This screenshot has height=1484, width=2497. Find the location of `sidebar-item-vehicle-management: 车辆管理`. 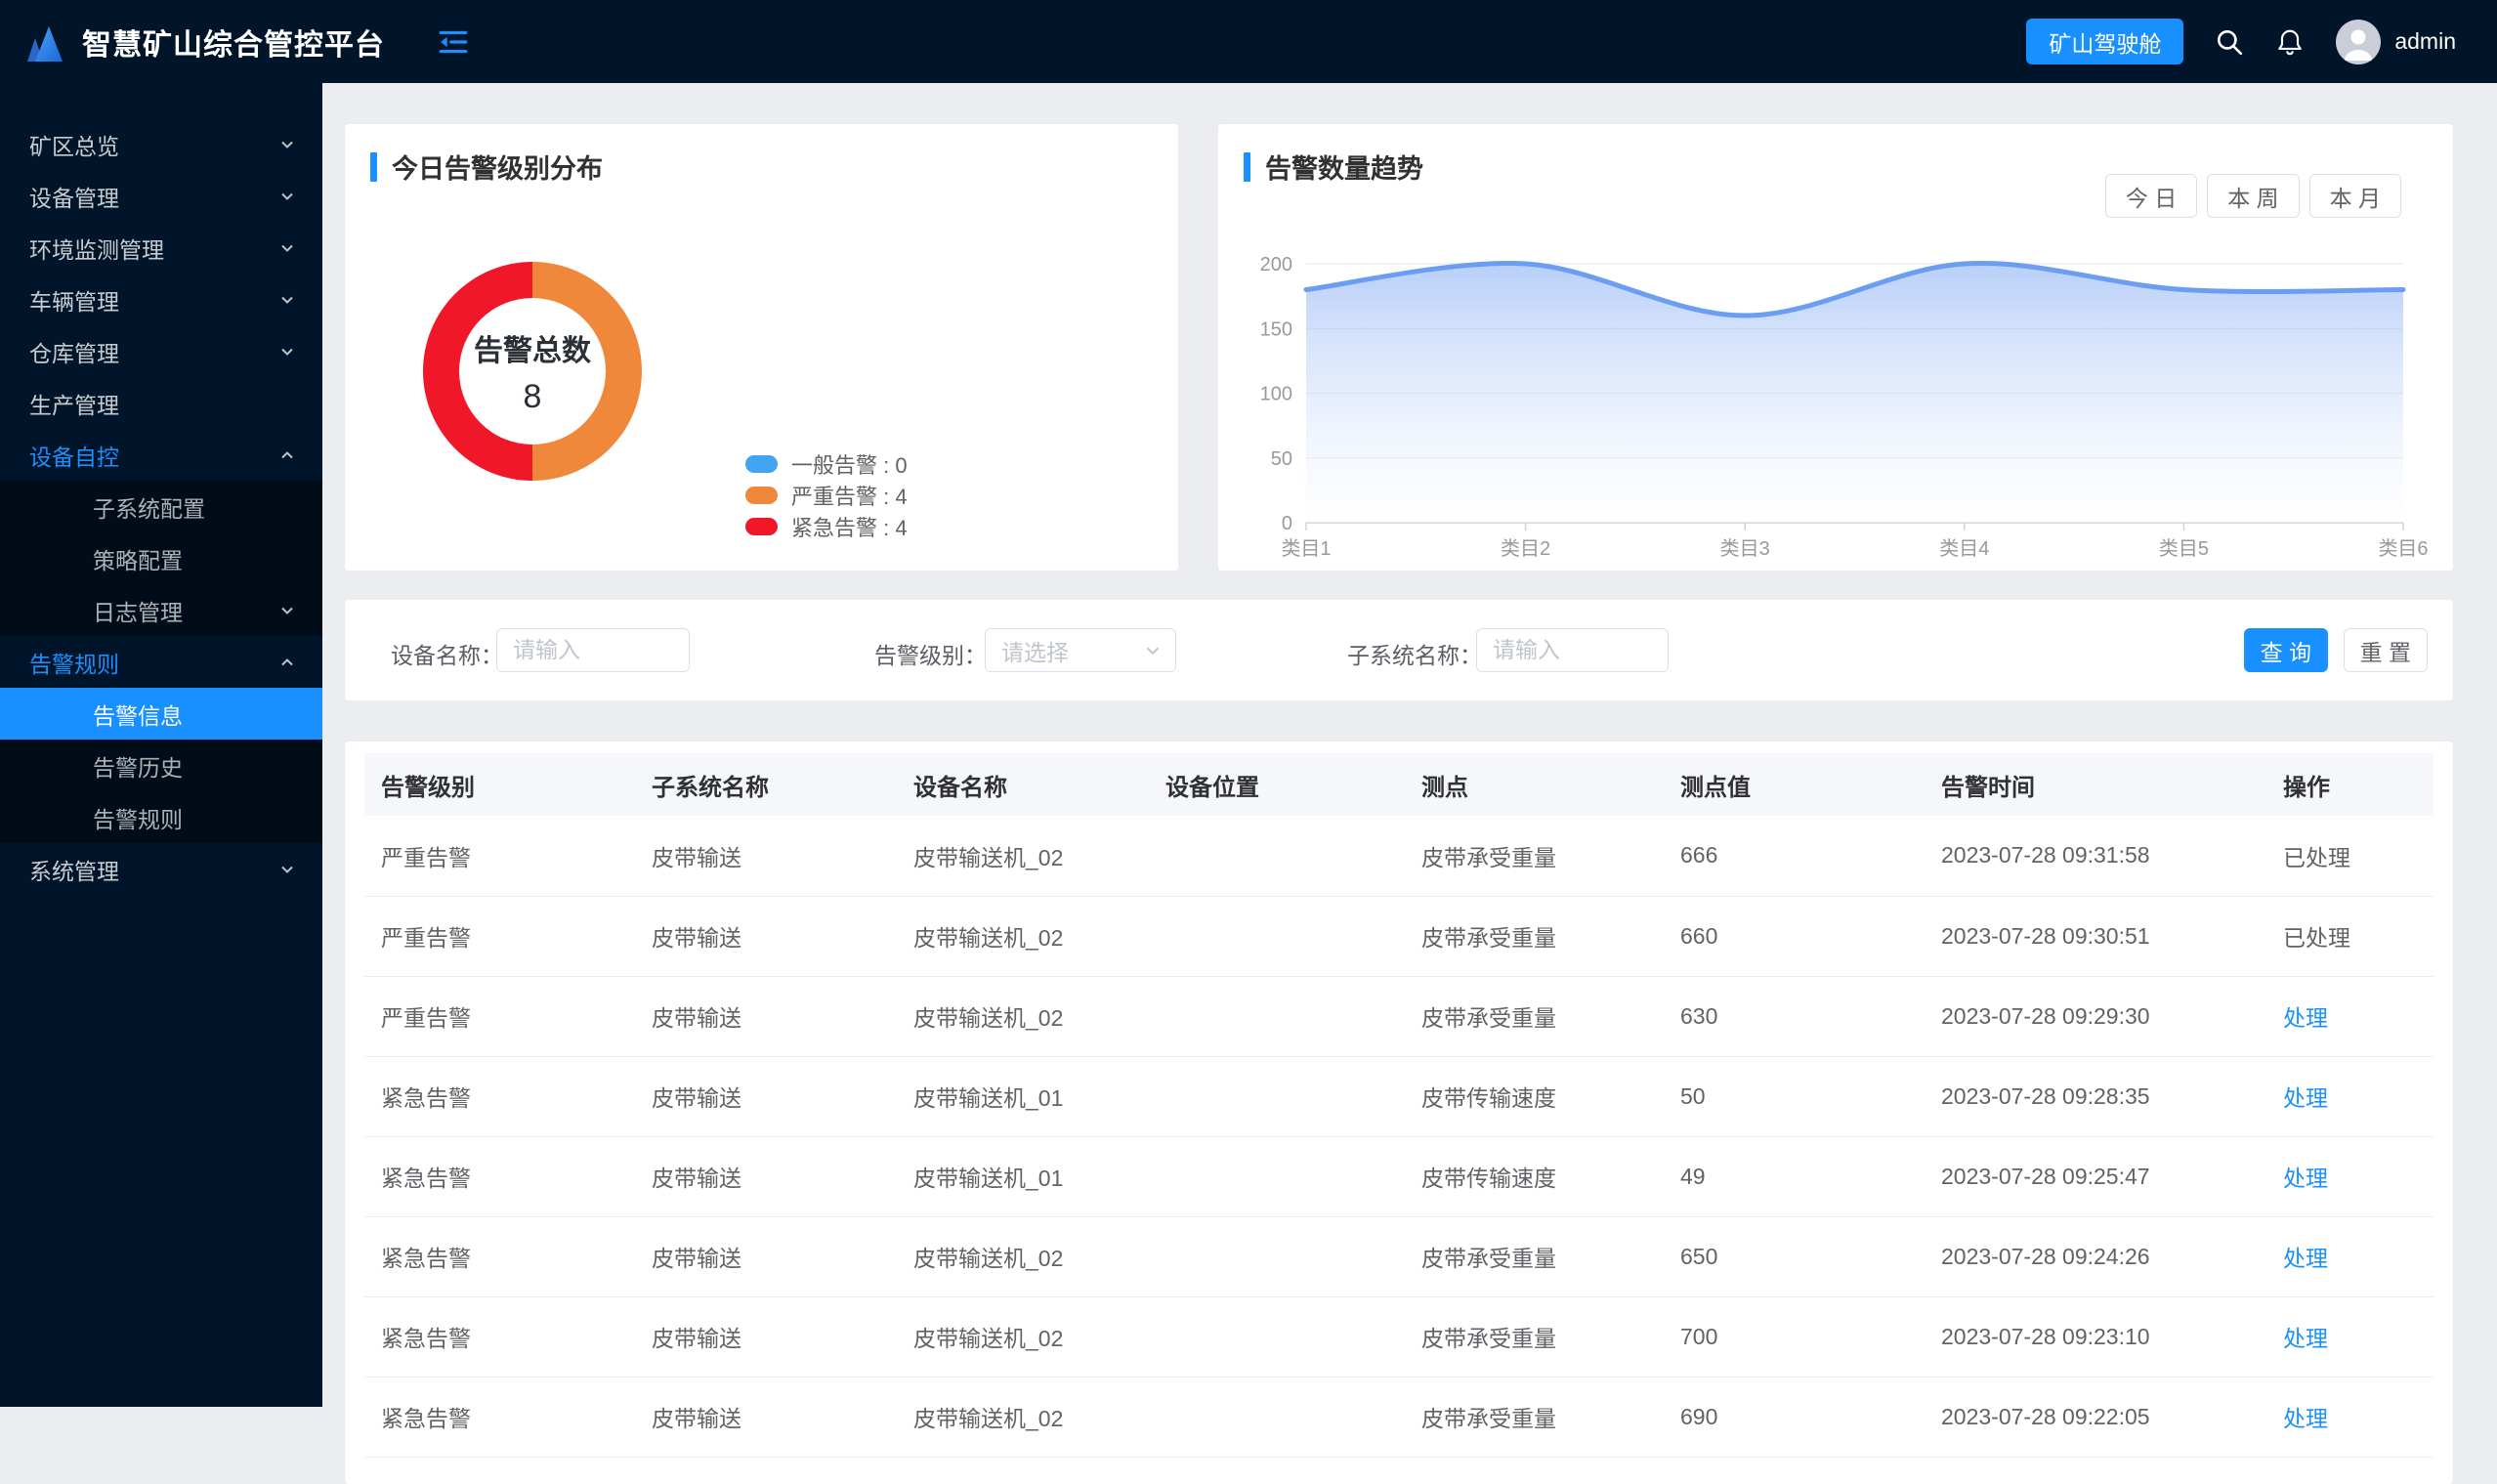

sidebar-item-vehicle-management: 车辆管理 is located at coordinates (161, 299).